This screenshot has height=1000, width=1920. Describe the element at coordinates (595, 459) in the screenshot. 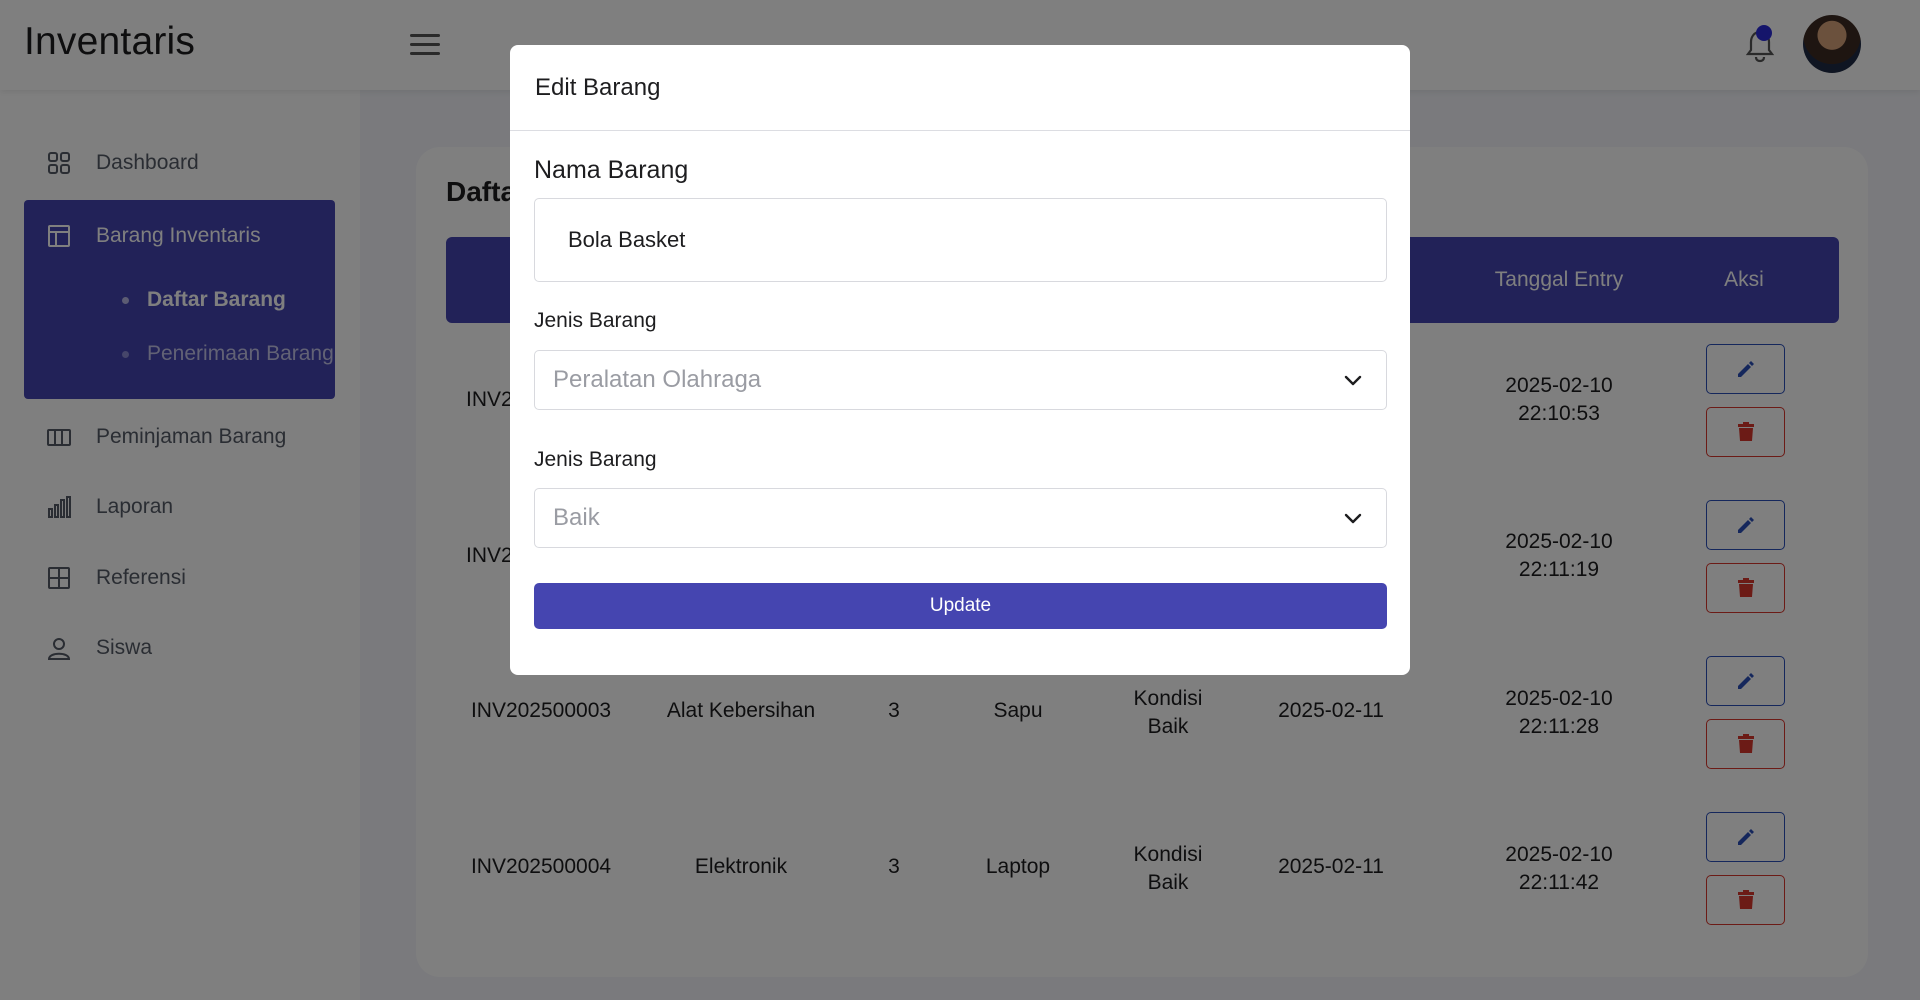

I see `kondisi-barang-label: Jenis Barang` at that location.